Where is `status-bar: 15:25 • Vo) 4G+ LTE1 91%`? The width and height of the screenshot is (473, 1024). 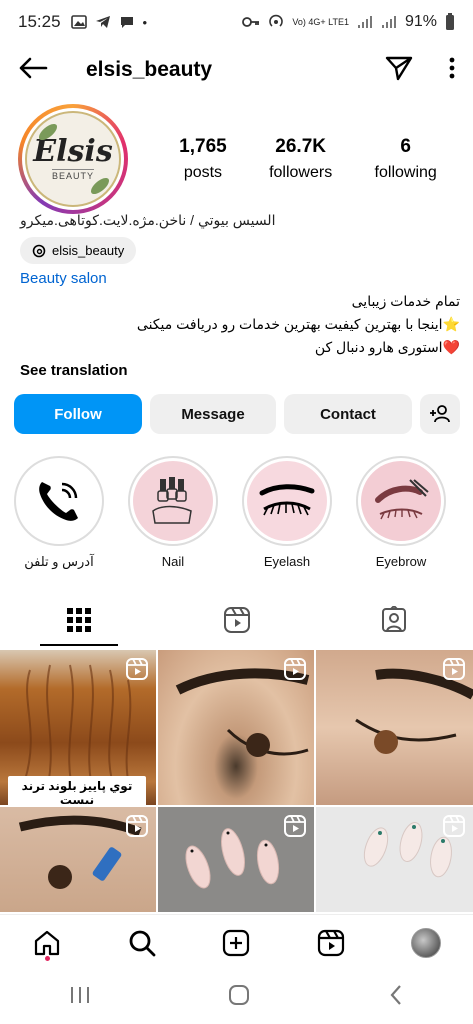 status-bar: 15:25 • Vo) 4G+ LTE1 91% is located at coordinates (236, 22).